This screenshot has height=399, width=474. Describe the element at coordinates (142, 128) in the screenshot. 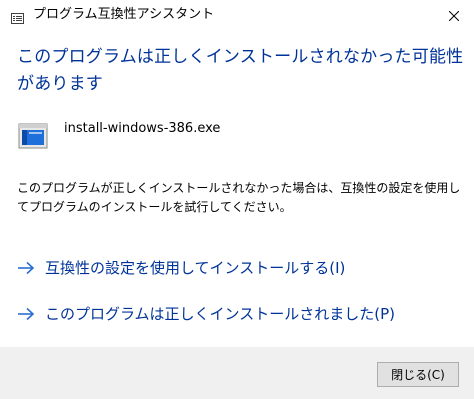

I see `program-file-name: install-windows-386.exe` at that location.